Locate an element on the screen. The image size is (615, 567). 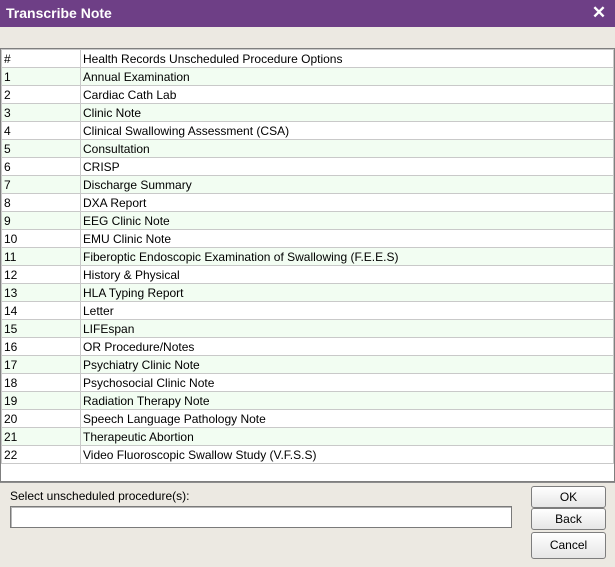
table-row: 13 HLA Typing Report is located at coordinates (307, 292).